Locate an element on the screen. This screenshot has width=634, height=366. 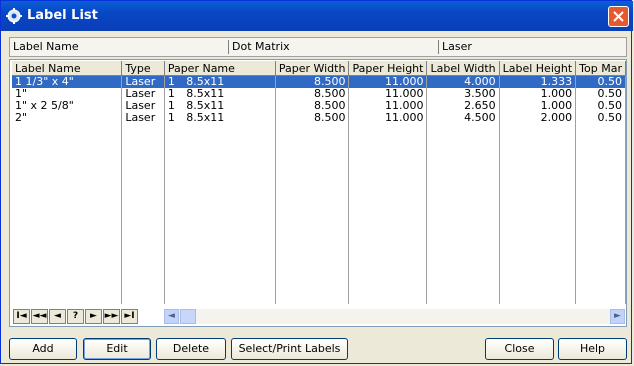
scroll-left-icon: ◄ is located at coordinates (171, 316).